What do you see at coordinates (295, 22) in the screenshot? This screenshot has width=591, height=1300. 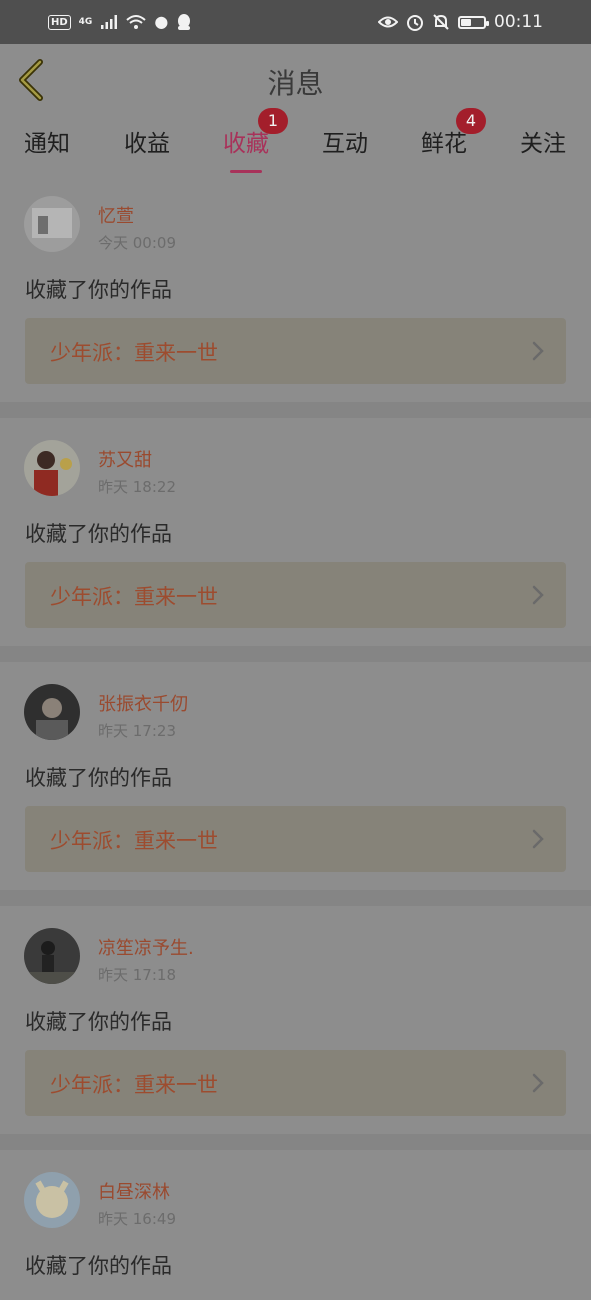 I see `status-bar: HD 4G ● 00:11` at bounding box center [295, 22].